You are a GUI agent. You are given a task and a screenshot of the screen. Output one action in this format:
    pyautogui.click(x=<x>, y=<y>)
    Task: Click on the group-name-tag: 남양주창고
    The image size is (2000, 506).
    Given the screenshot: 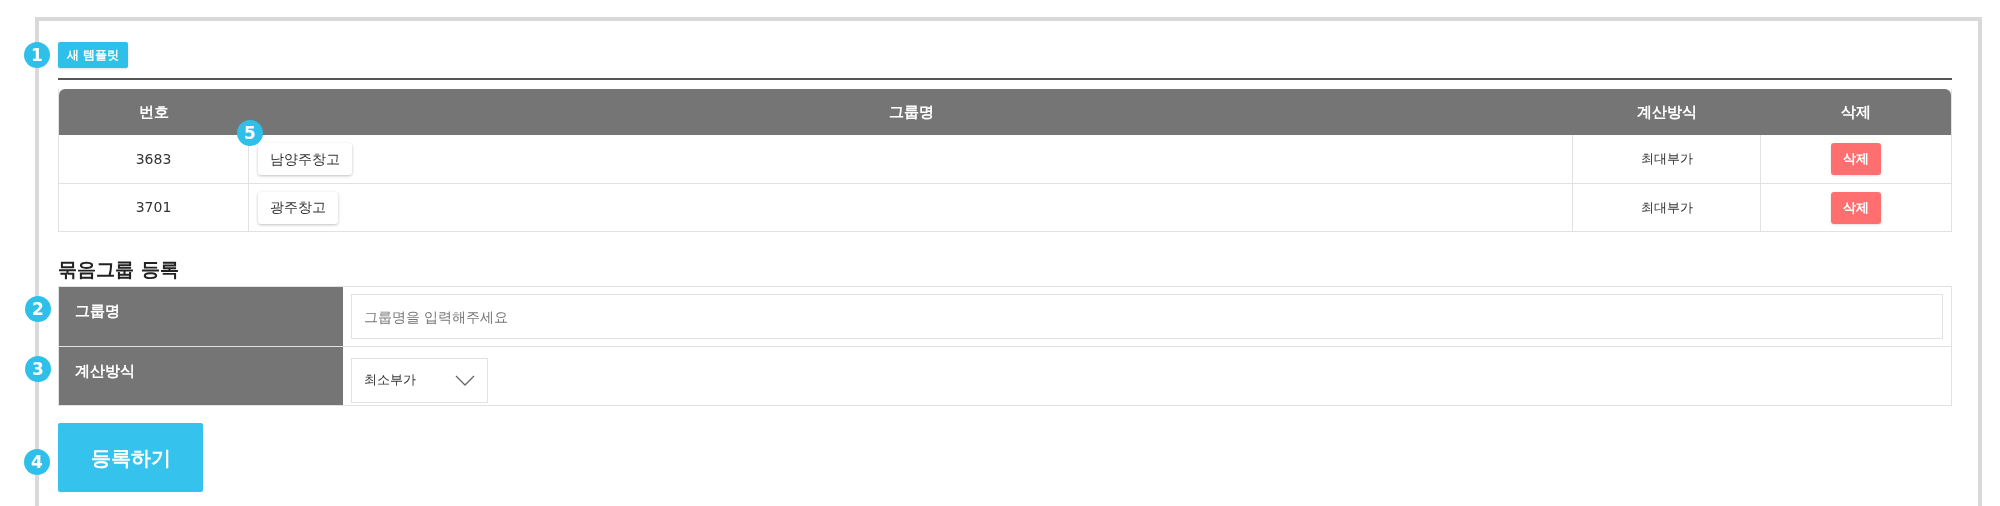 What is the action you would take?
    pyautogui.click(x=305, y=159)
    